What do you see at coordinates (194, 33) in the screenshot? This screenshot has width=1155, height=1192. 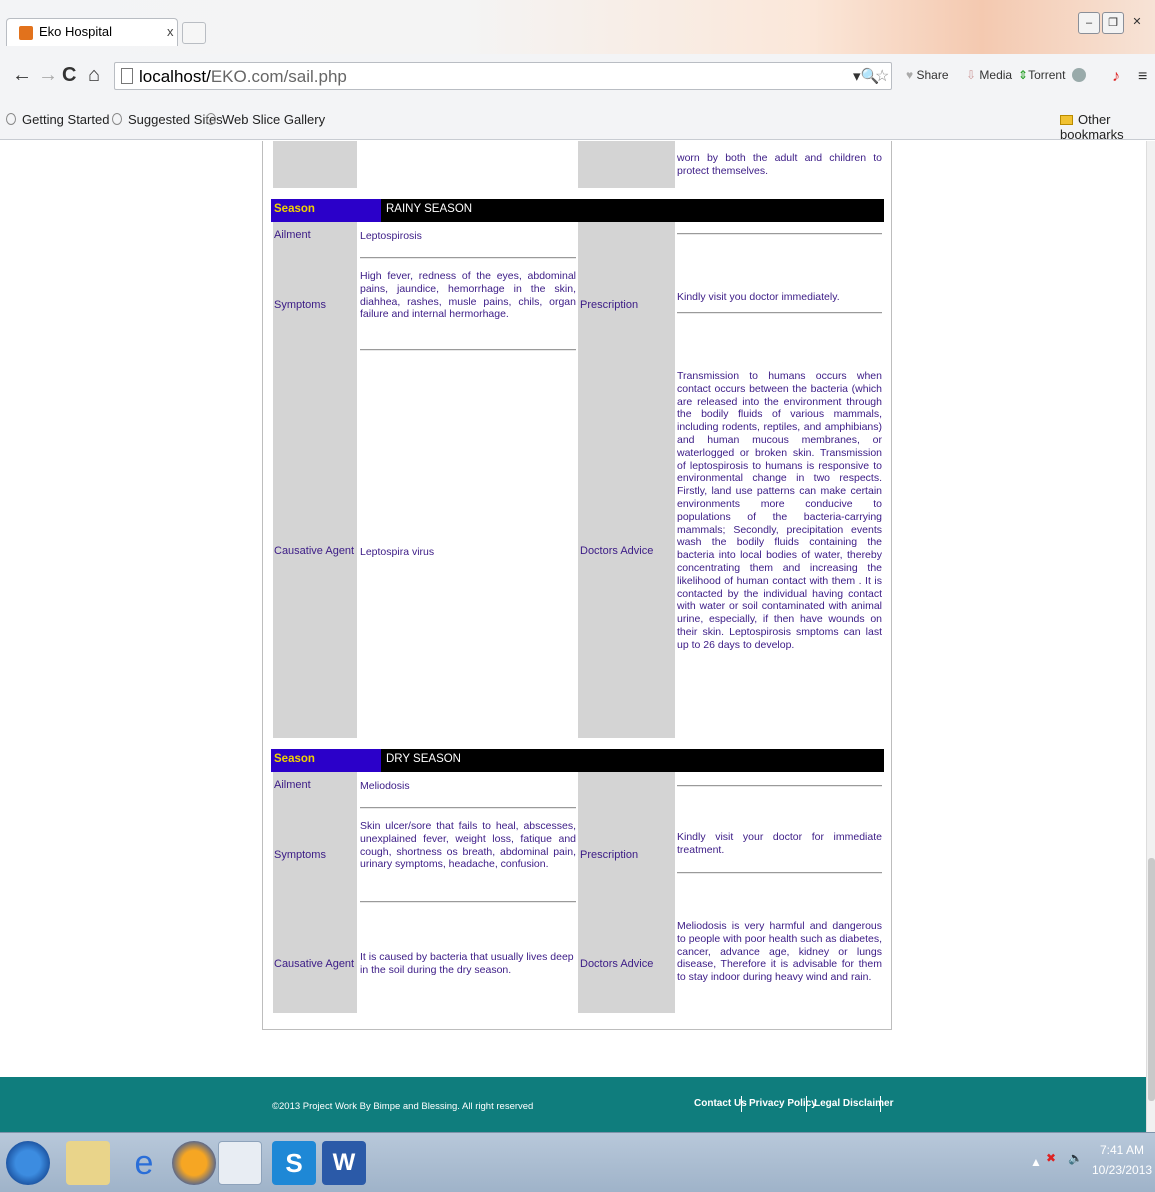 I see `new-tab-button` at bounding box center [194, 33].